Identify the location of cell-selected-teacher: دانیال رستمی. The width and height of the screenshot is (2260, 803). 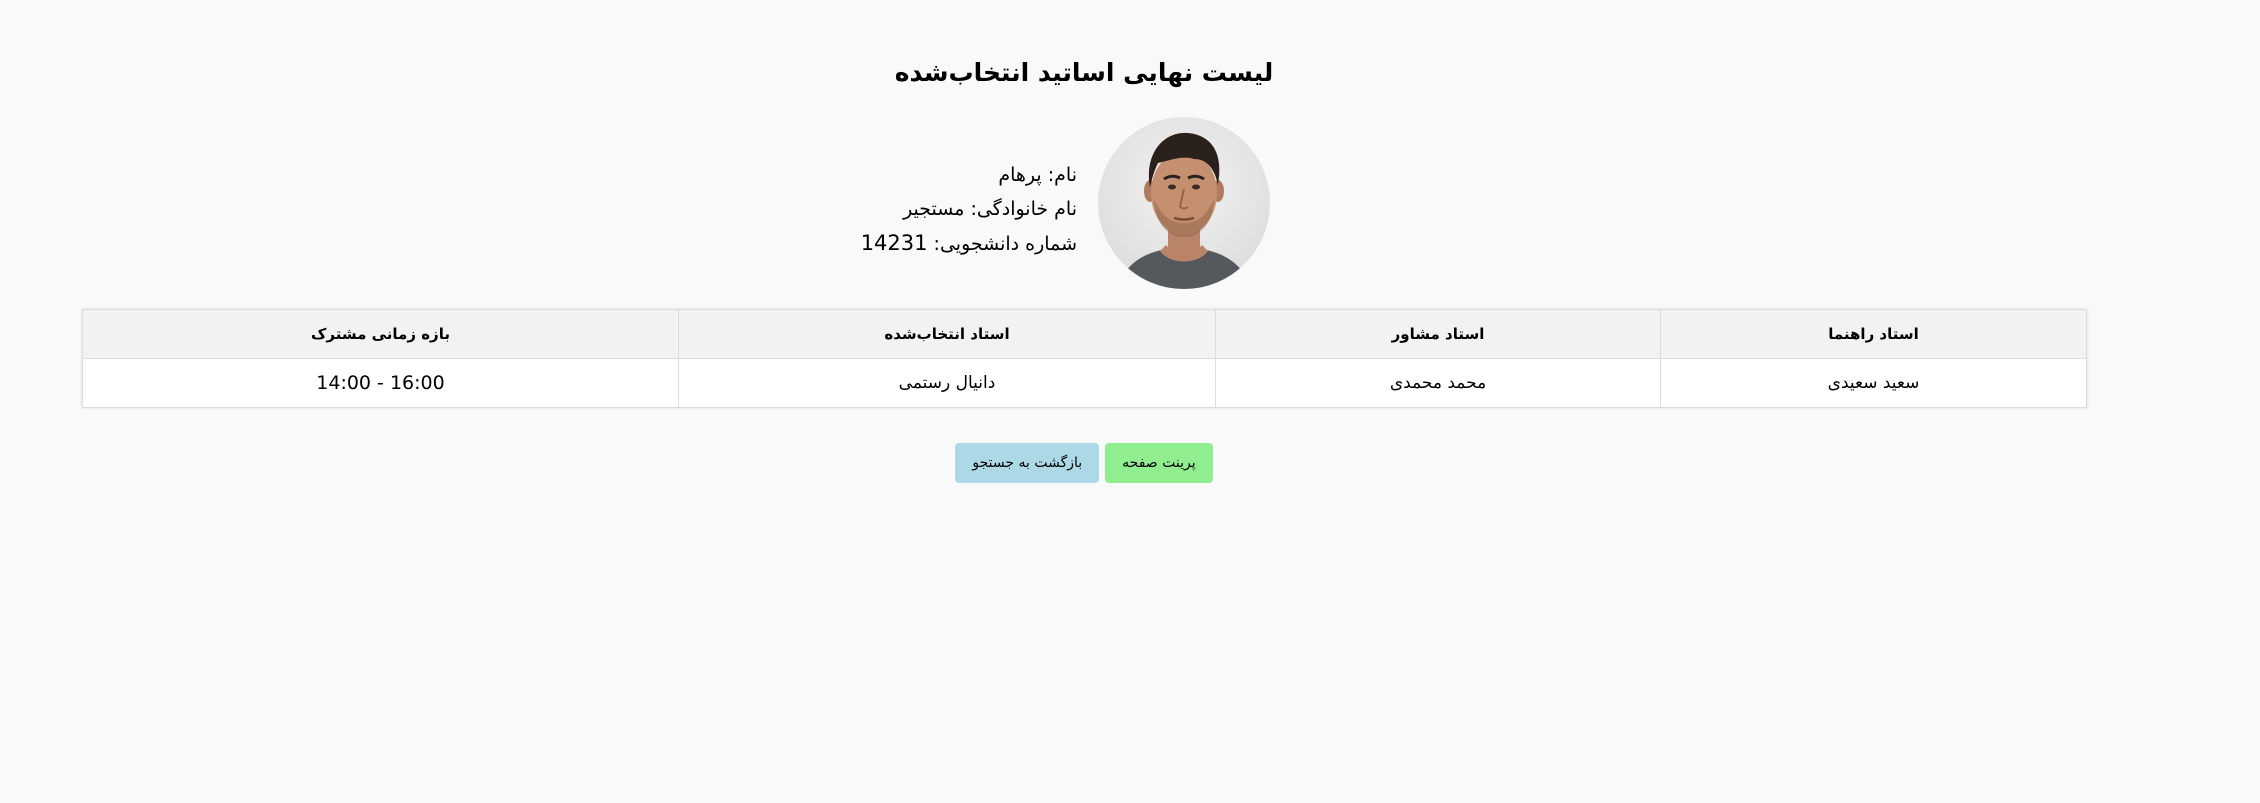
(947, 383).